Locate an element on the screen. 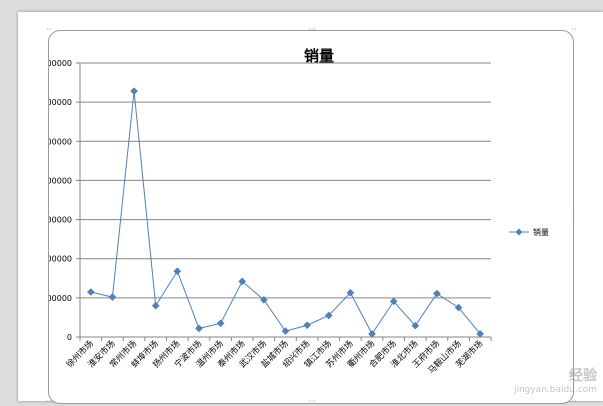 Image resolution: width=603 pixels, height=406 pixels. watermark-name: 经验 is located at coordinates (583, 376).